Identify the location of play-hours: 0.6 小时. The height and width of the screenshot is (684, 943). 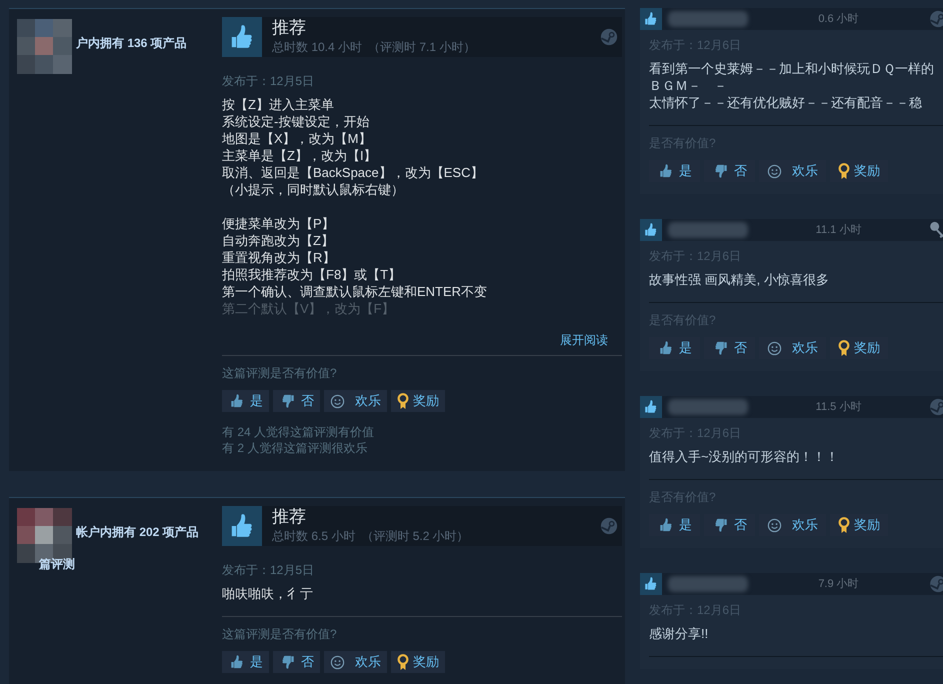
(838, 19).